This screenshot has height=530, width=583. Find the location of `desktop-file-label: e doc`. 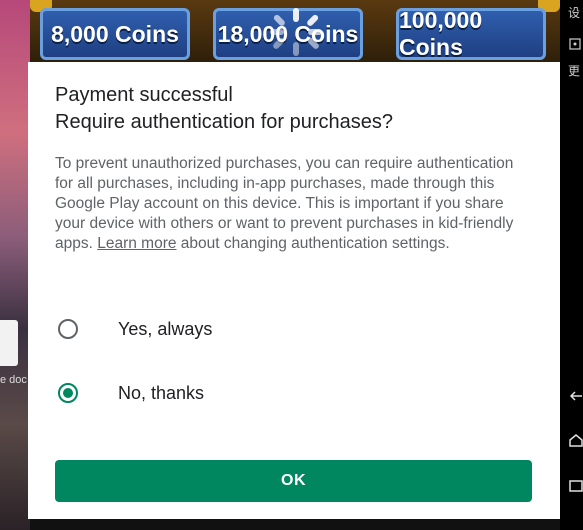

desktop-file-label: e doc is located at coordinates (13, 380).